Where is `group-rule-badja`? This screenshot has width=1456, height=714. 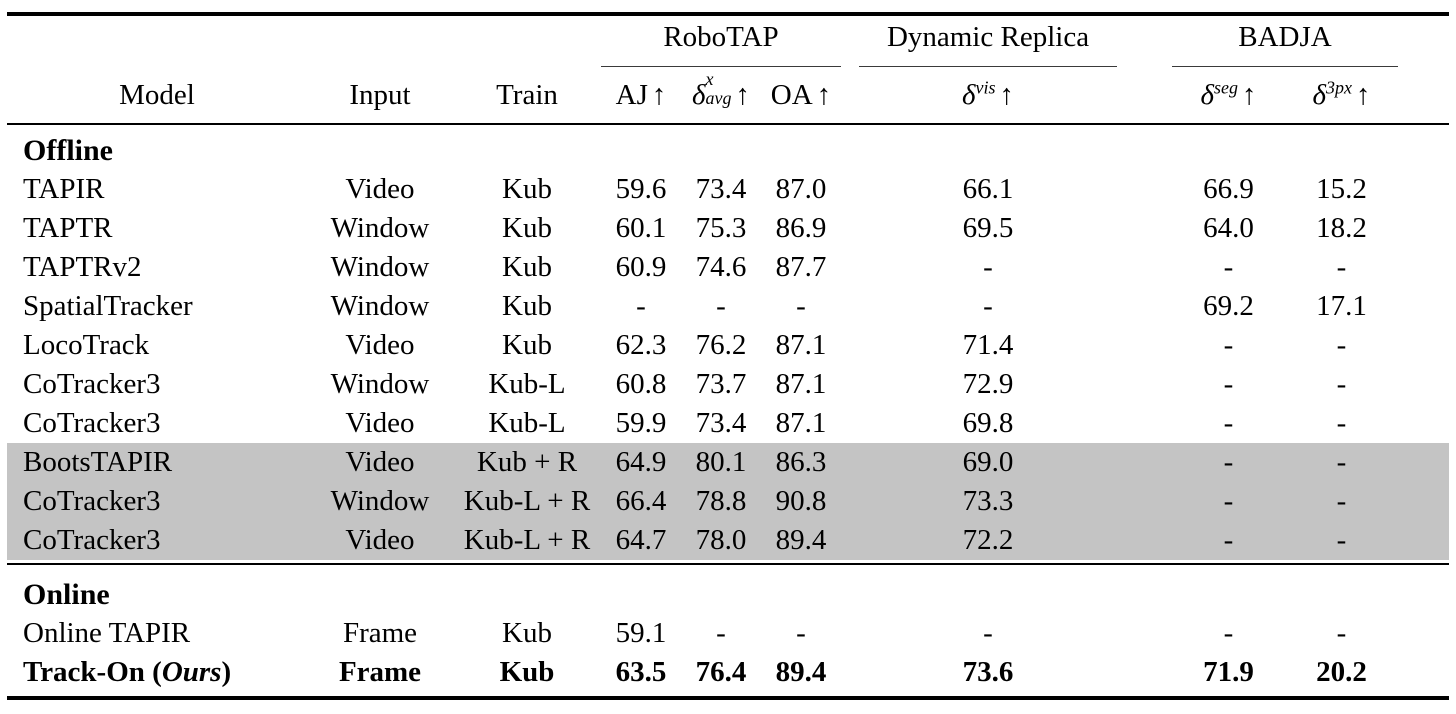 group-rule-badja is located at coordinates (1285, 60).